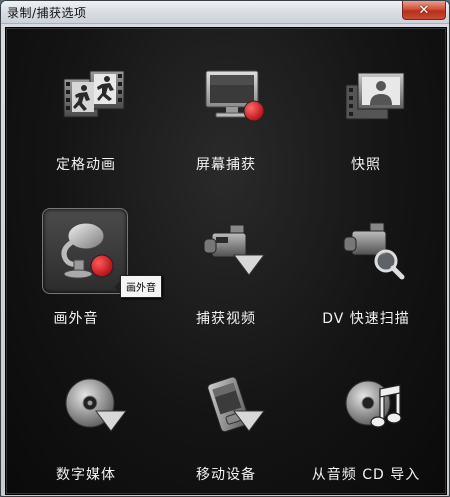 The width and height of the screenshot is (450, 497). I want to click on voiceover-tooltip: 画外音, so click(138, 286).